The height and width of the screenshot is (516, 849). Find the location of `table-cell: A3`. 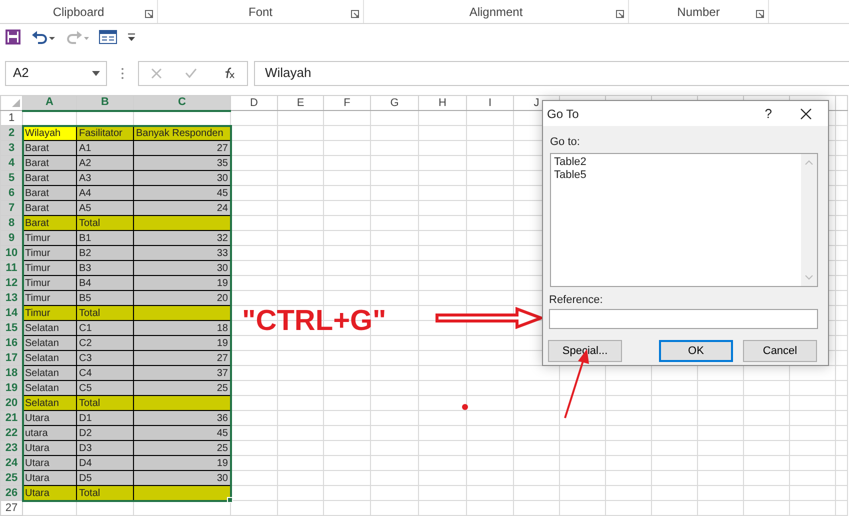

table-cell: A3 is located at coordinates (105, 178).